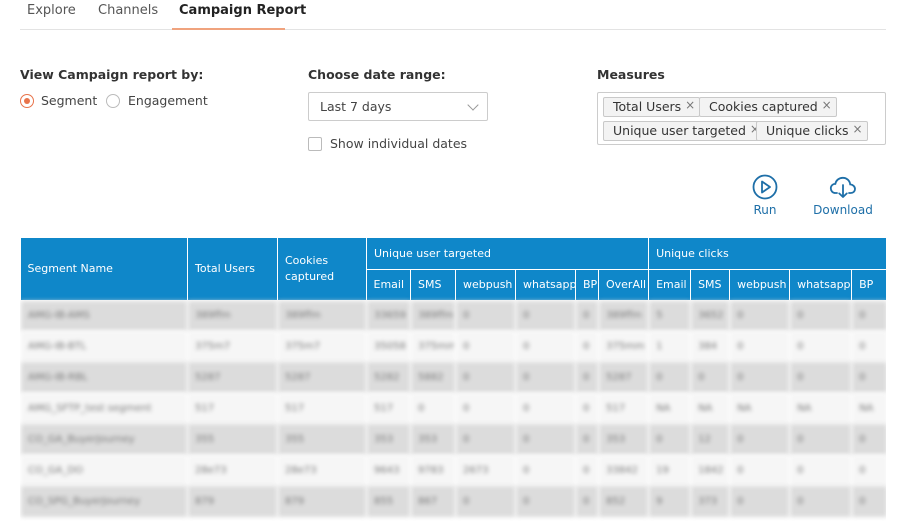 Image resolution: width=904 pixels, height=521 pixels. Describe the element at coordinates (315, 144) in the screenshot. I see `show-individual-dates-checkbox` at that location.